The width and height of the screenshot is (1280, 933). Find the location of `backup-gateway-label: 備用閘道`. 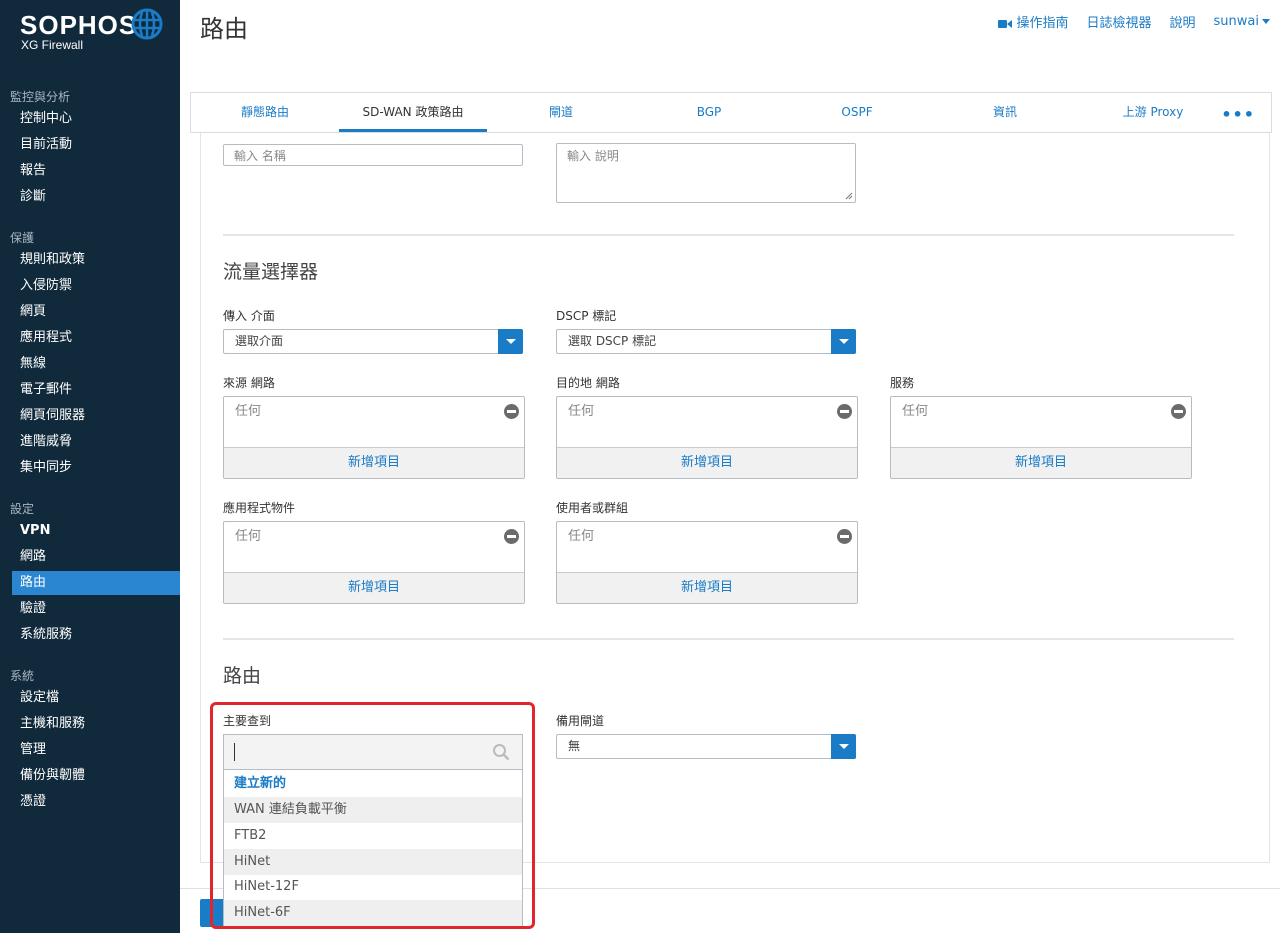

backup-gateway-label: 備用閘道 is located at coordinates (580, 721).